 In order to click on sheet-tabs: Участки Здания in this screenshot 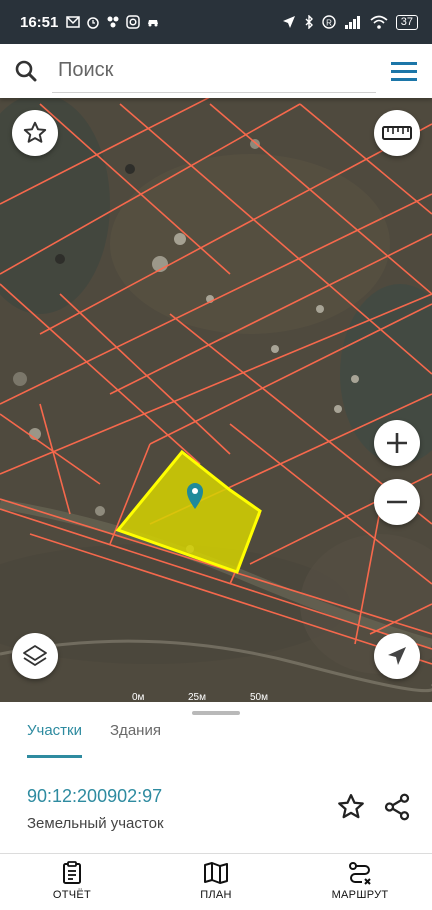, I will do `click(216, 738)`.